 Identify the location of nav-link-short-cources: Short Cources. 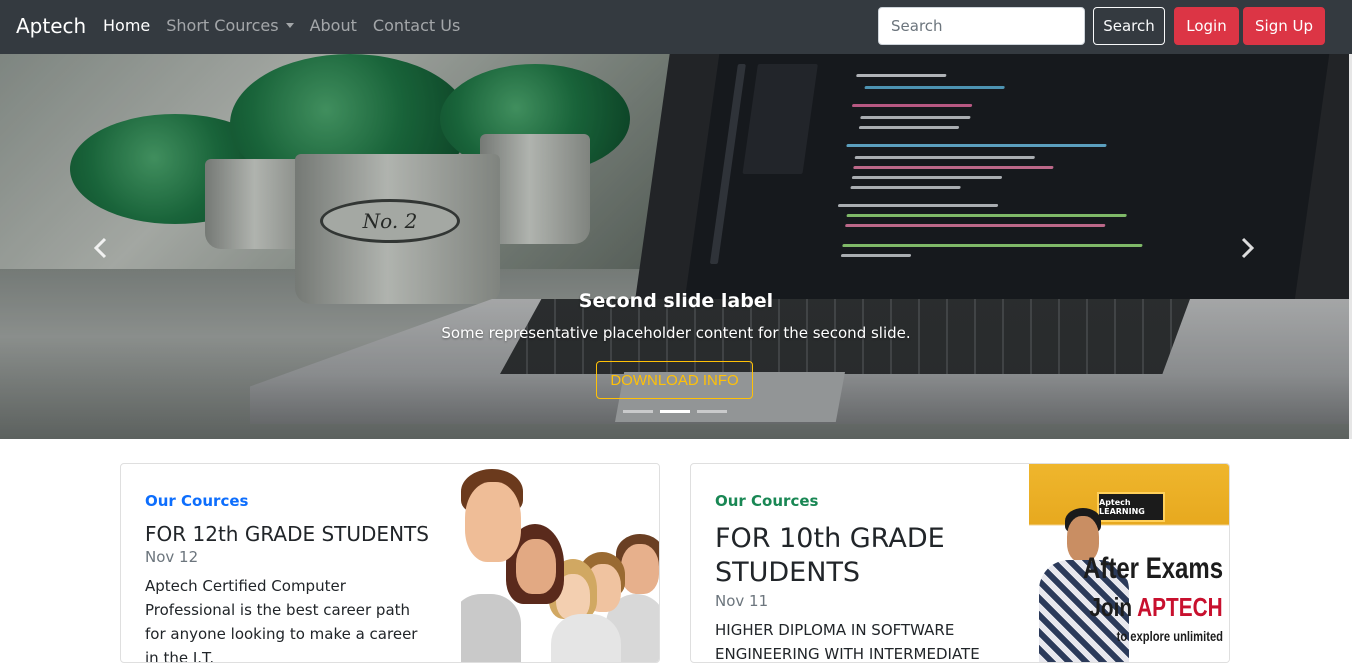
(230, 25).